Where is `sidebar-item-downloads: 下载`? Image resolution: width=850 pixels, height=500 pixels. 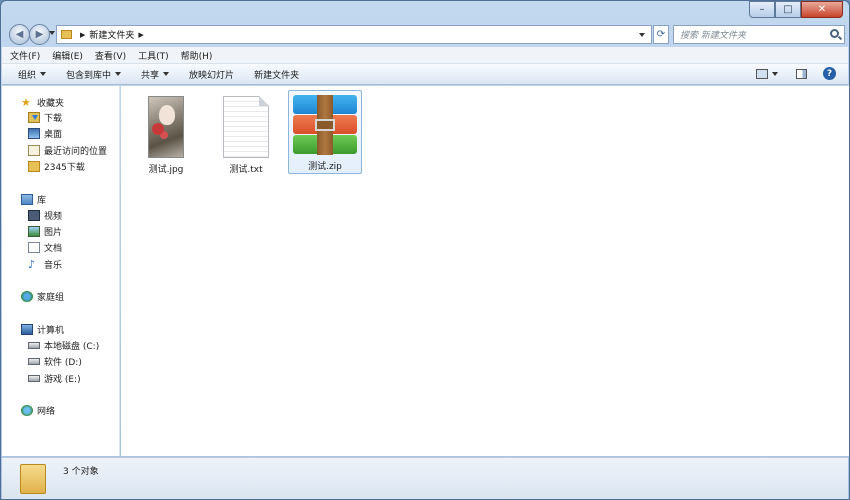 sidebar-item-downloads: 下载 is located at coordinates (45, 117).